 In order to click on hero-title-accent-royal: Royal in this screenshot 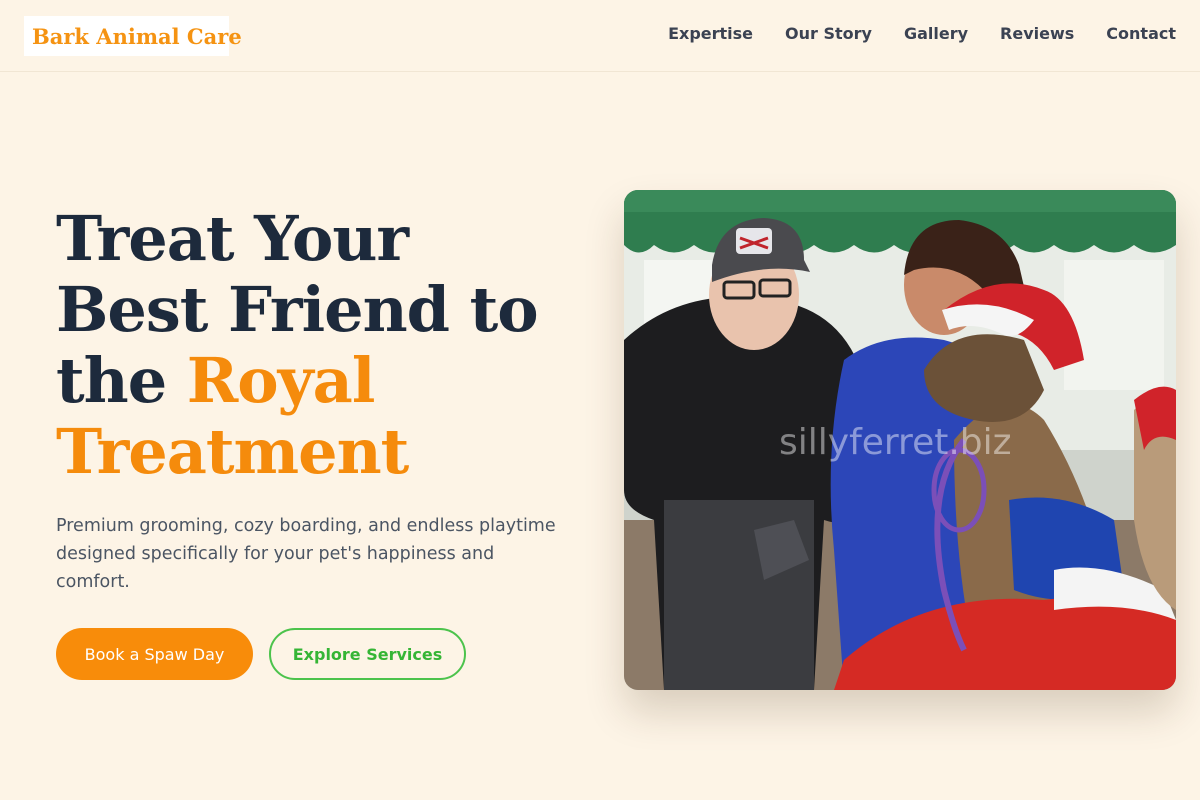, I will do `click(281, 380)`.